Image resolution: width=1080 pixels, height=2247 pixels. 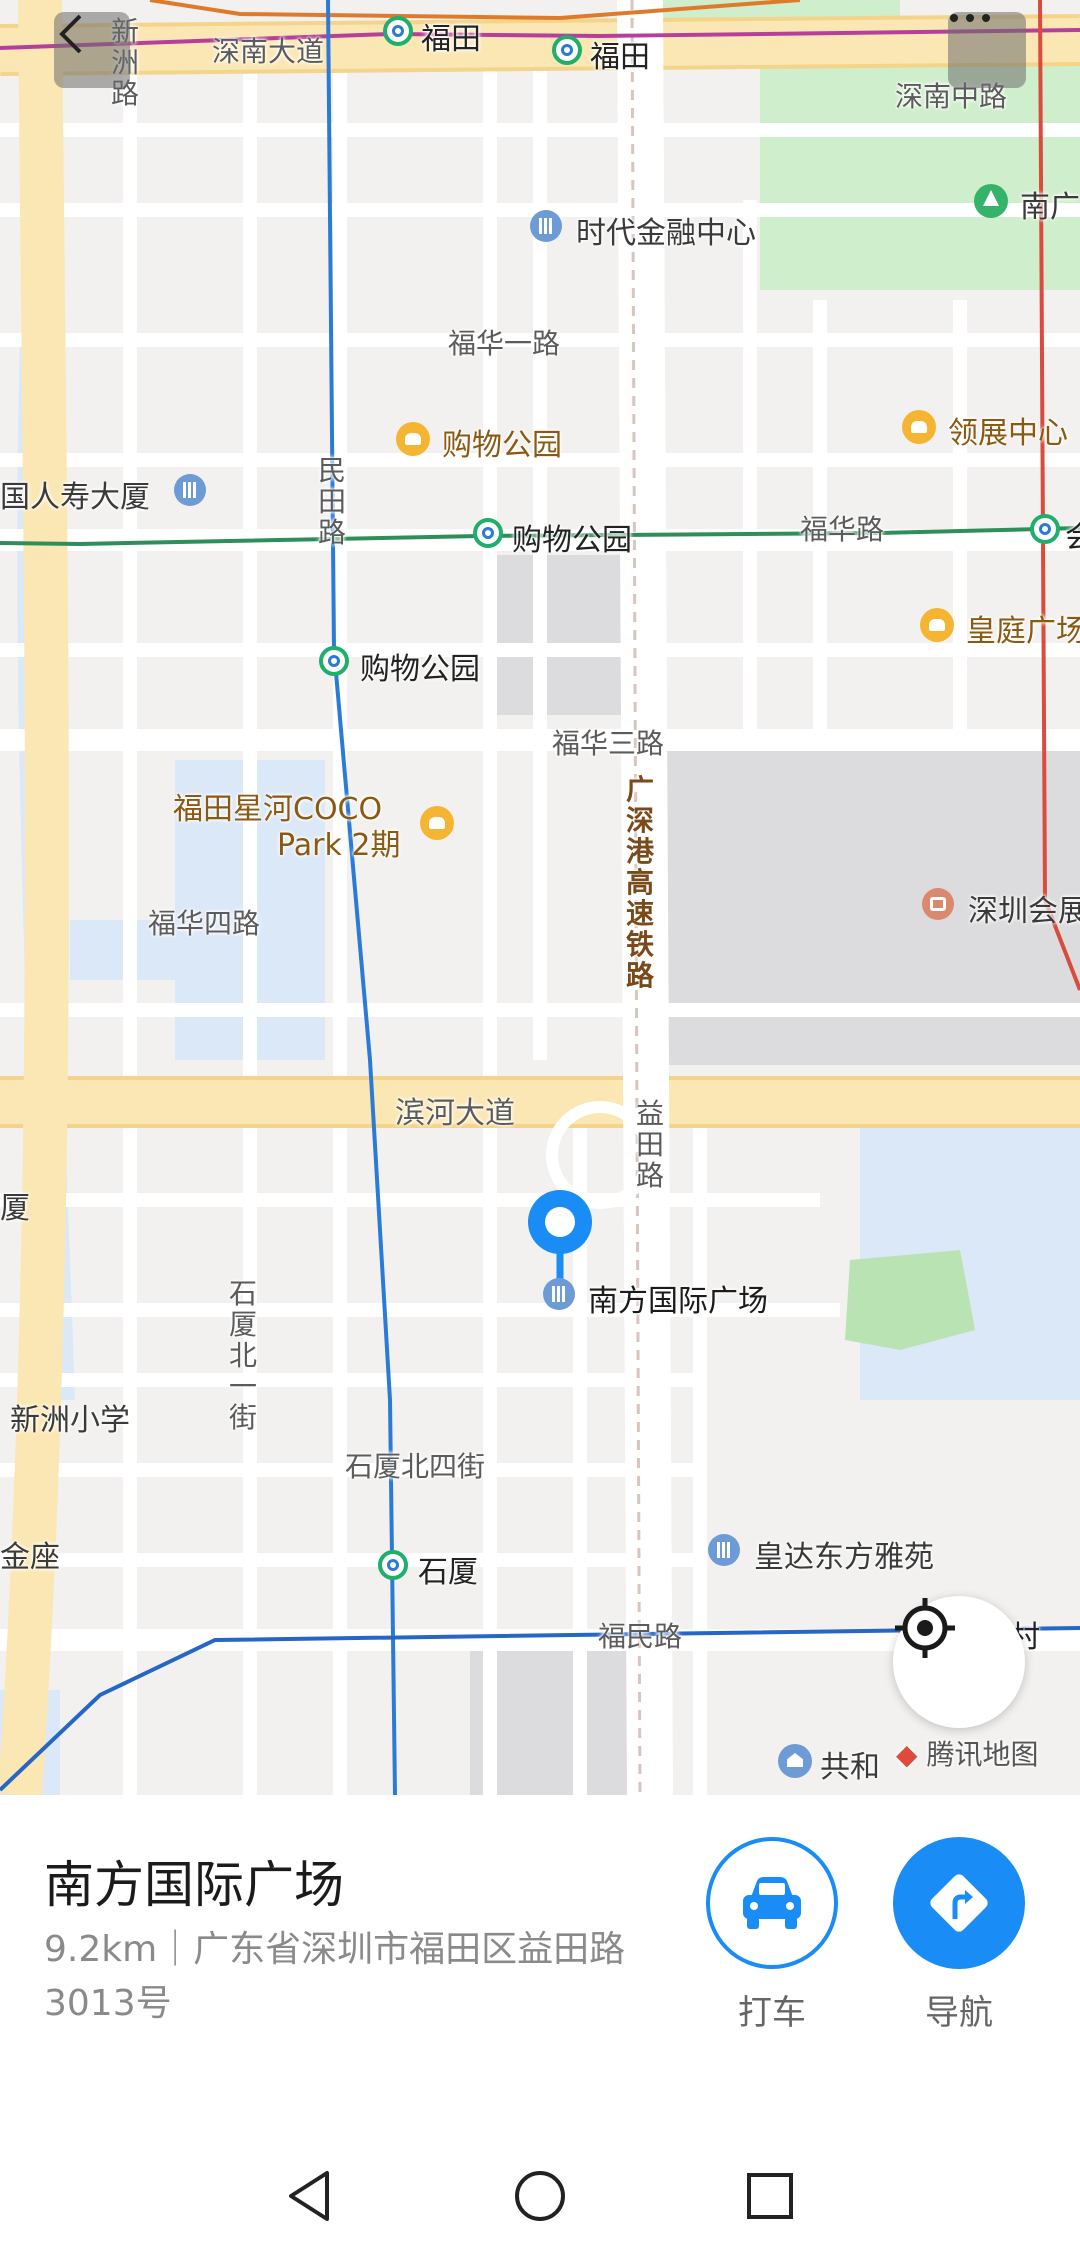 What do you see at coordinates (982, 1754) in the screenshot?
I see `watermark-text: 腾讯地图` at bounding box center [982, 1754].